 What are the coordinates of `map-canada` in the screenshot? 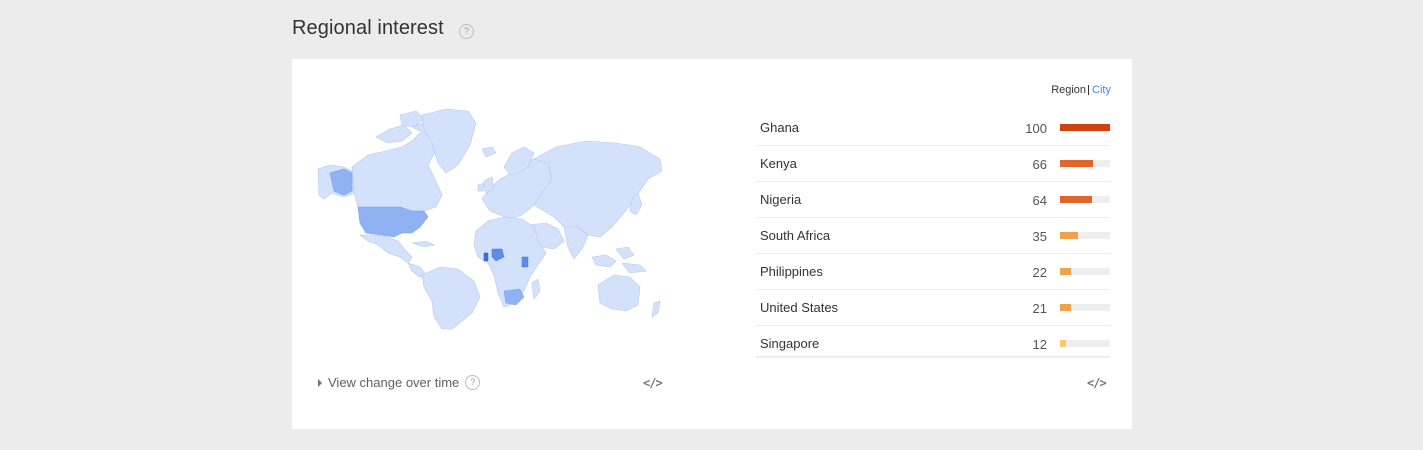 It's located at (397, 172).